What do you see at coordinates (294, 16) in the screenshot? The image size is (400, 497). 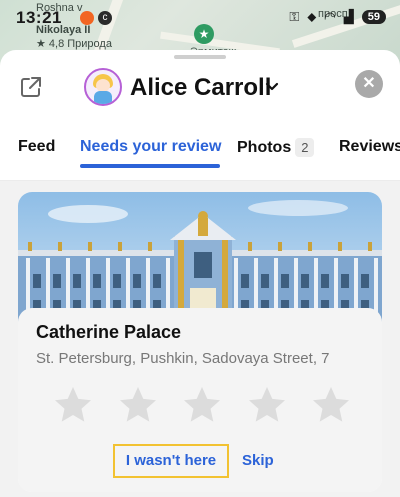 I see `key-icon: ⚿` at bounding box center [294, 16].